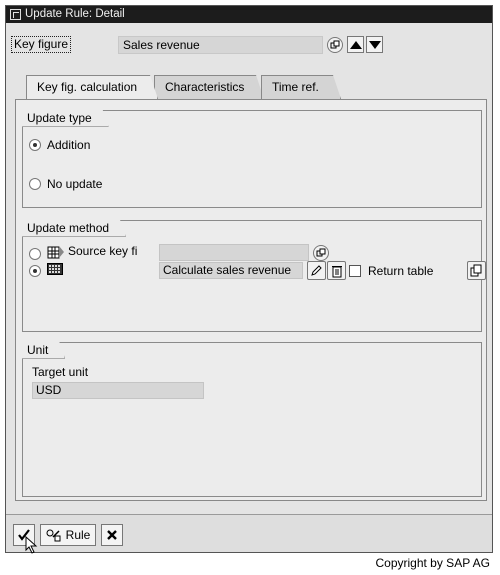 This screenshot has height=575, width=500. I want to click on pencil-icon, so click(316, 270).